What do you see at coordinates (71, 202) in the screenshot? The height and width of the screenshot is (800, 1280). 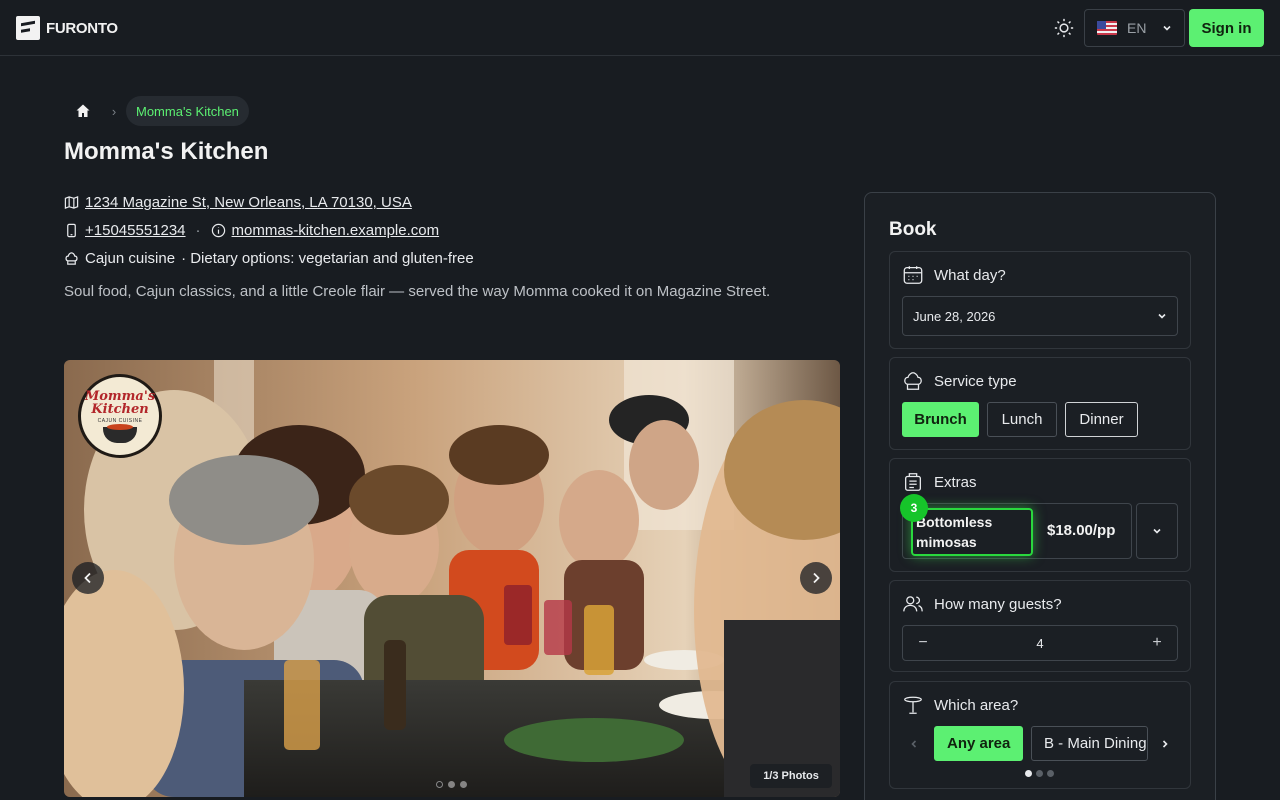 I see `map-icon` at bounding box center [71, 202].